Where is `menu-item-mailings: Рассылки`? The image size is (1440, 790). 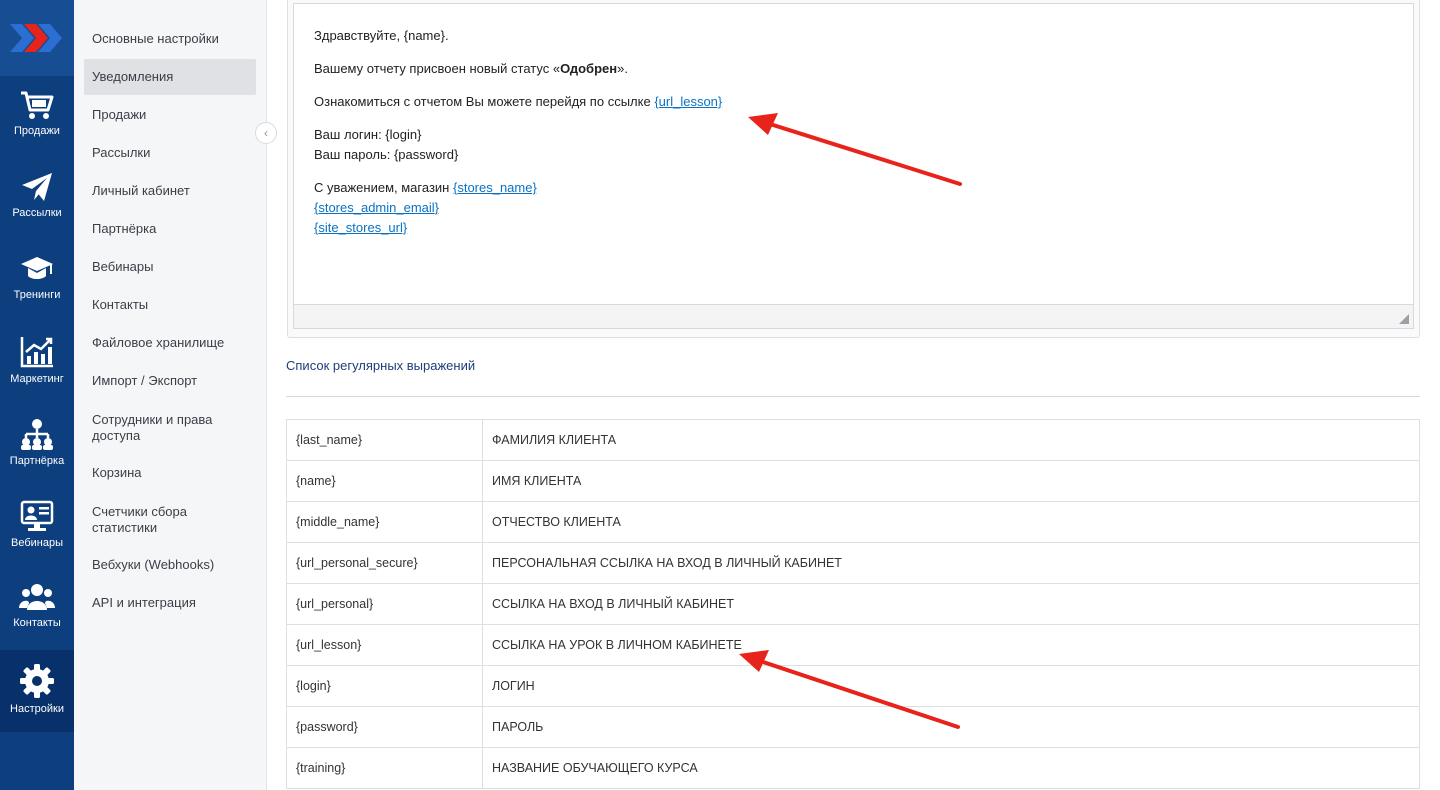
menu-item-mailings: Рассылки is located at coordinates (170, 153).